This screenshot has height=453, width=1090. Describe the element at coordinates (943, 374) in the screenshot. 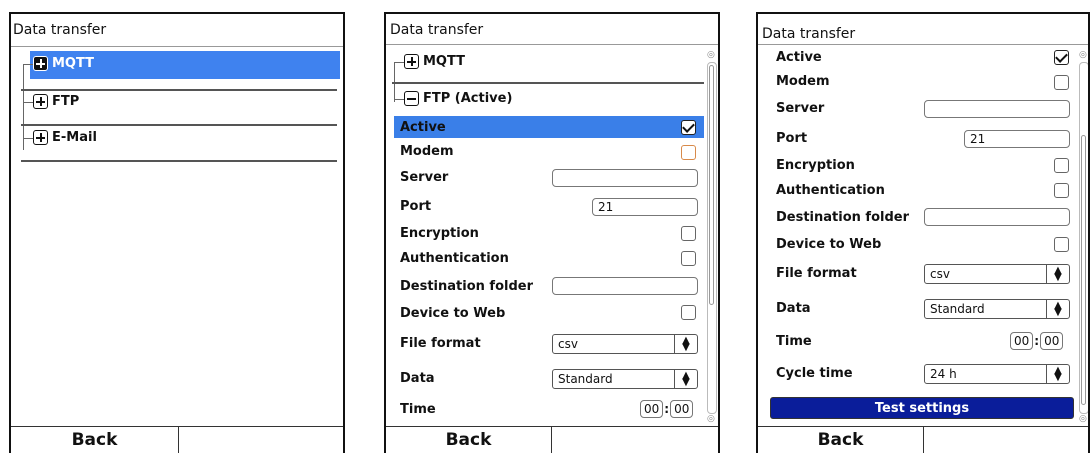

I see `select-value: 24 h` at that location.